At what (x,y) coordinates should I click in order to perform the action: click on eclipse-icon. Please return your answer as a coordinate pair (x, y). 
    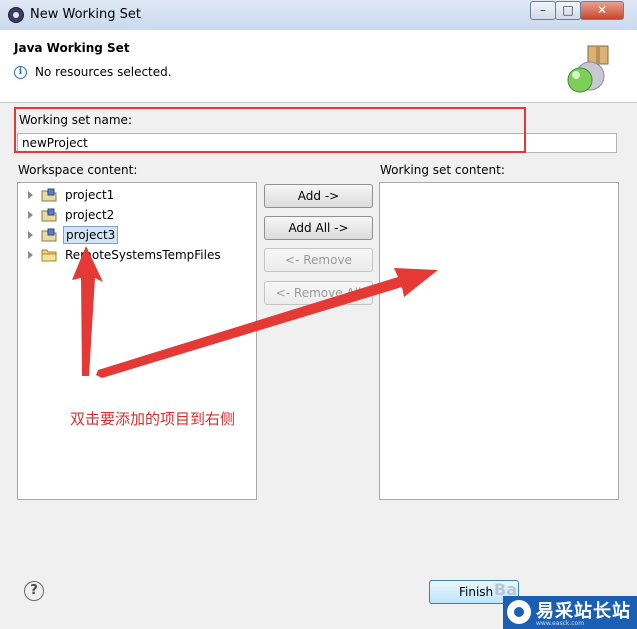
    Looking at the image, I should click on (16, 15).